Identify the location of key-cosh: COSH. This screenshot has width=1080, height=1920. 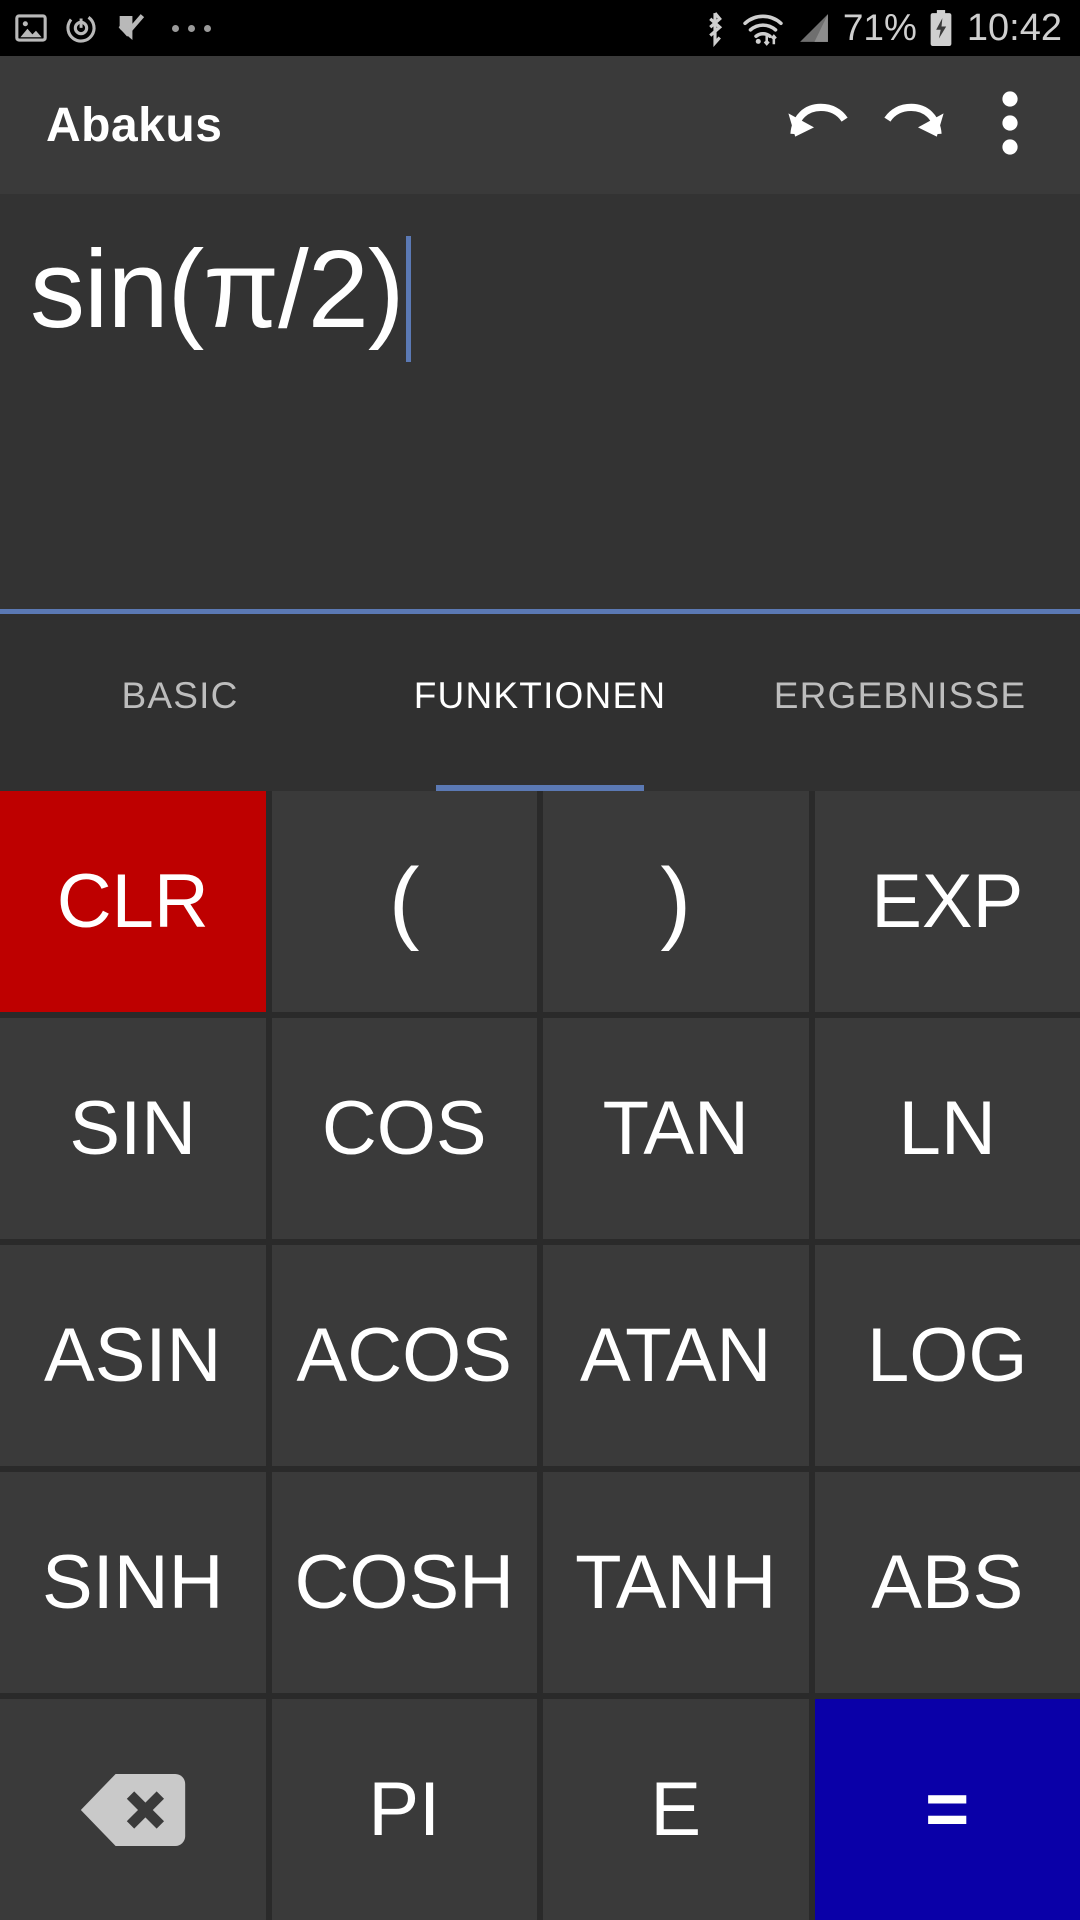
(404, 1582).